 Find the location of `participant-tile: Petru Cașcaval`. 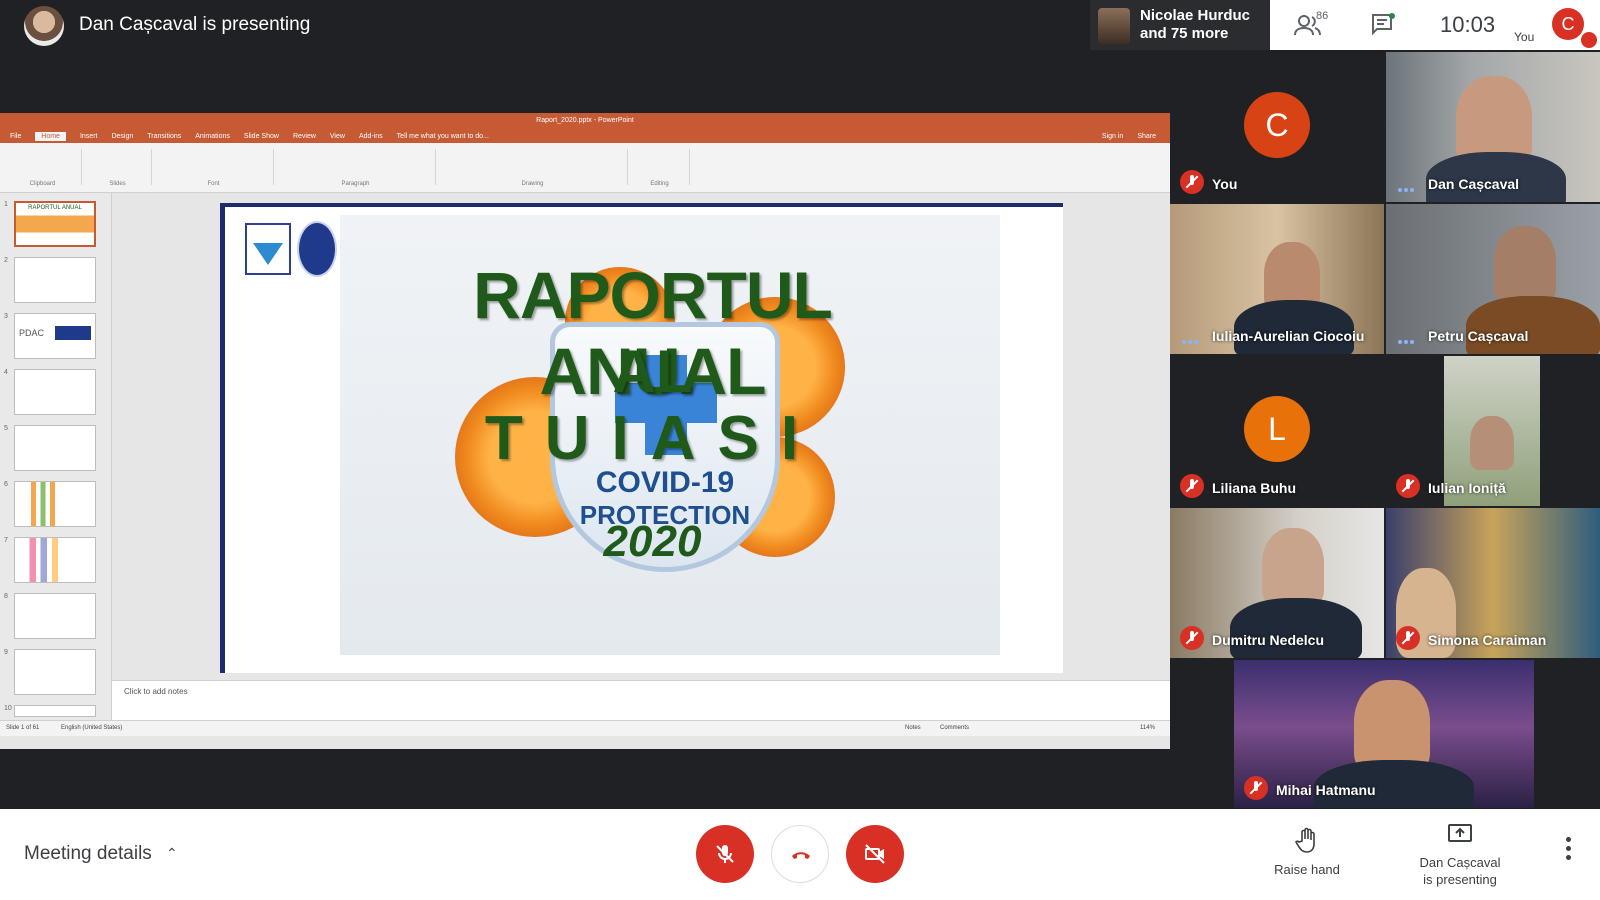

participant-tile: Petru Cașcaval is located at coordinates (1493, 279).